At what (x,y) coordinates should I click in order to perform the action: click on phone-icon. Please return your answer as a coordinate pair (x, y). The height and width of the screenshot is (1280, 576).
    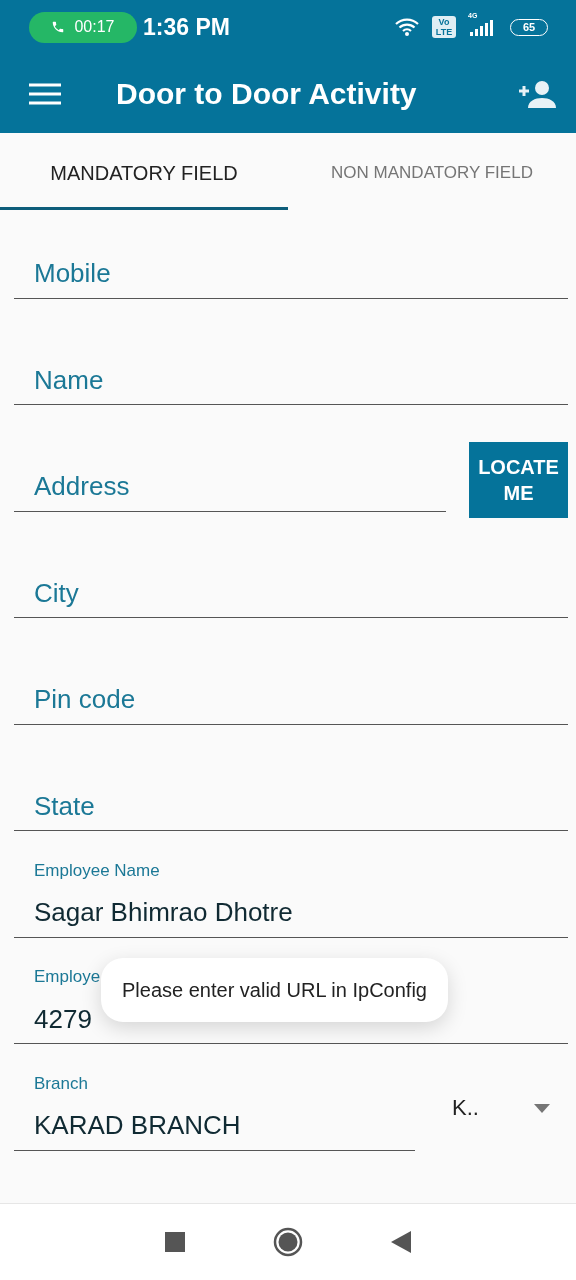
    Looking at the image, I should click on (58, 27).